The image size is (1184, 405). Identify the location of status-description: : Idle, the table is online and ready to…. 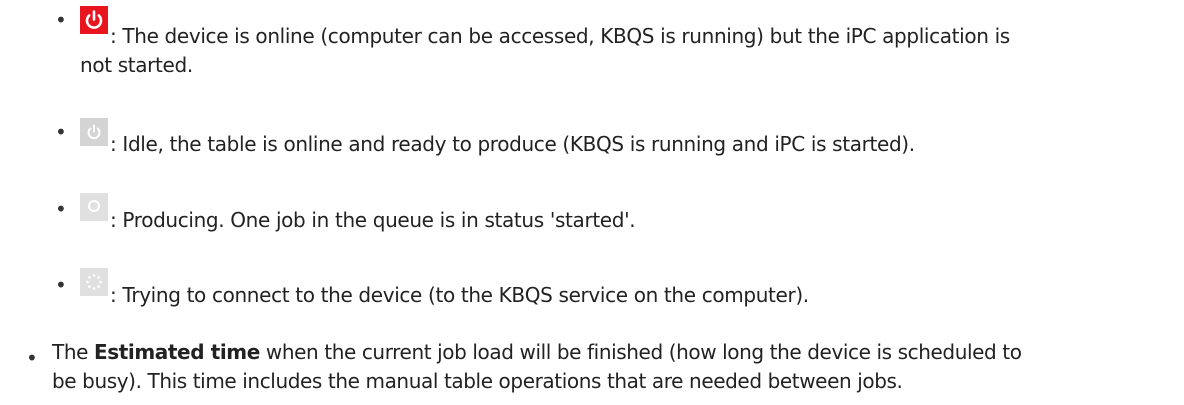
(512, 144).